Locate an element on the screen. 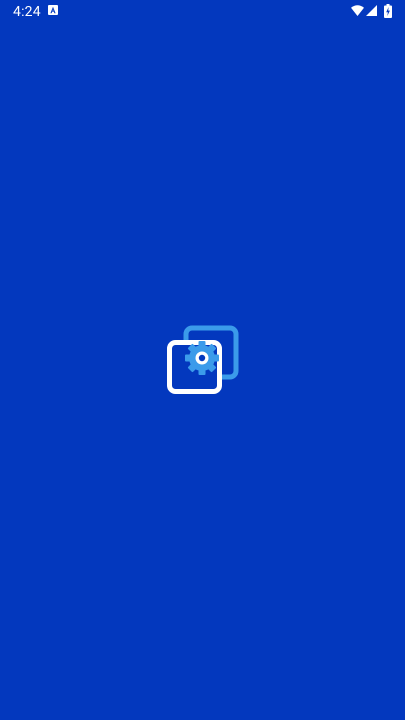  app-logo-settings-icon is located at coordinates (203, 359).